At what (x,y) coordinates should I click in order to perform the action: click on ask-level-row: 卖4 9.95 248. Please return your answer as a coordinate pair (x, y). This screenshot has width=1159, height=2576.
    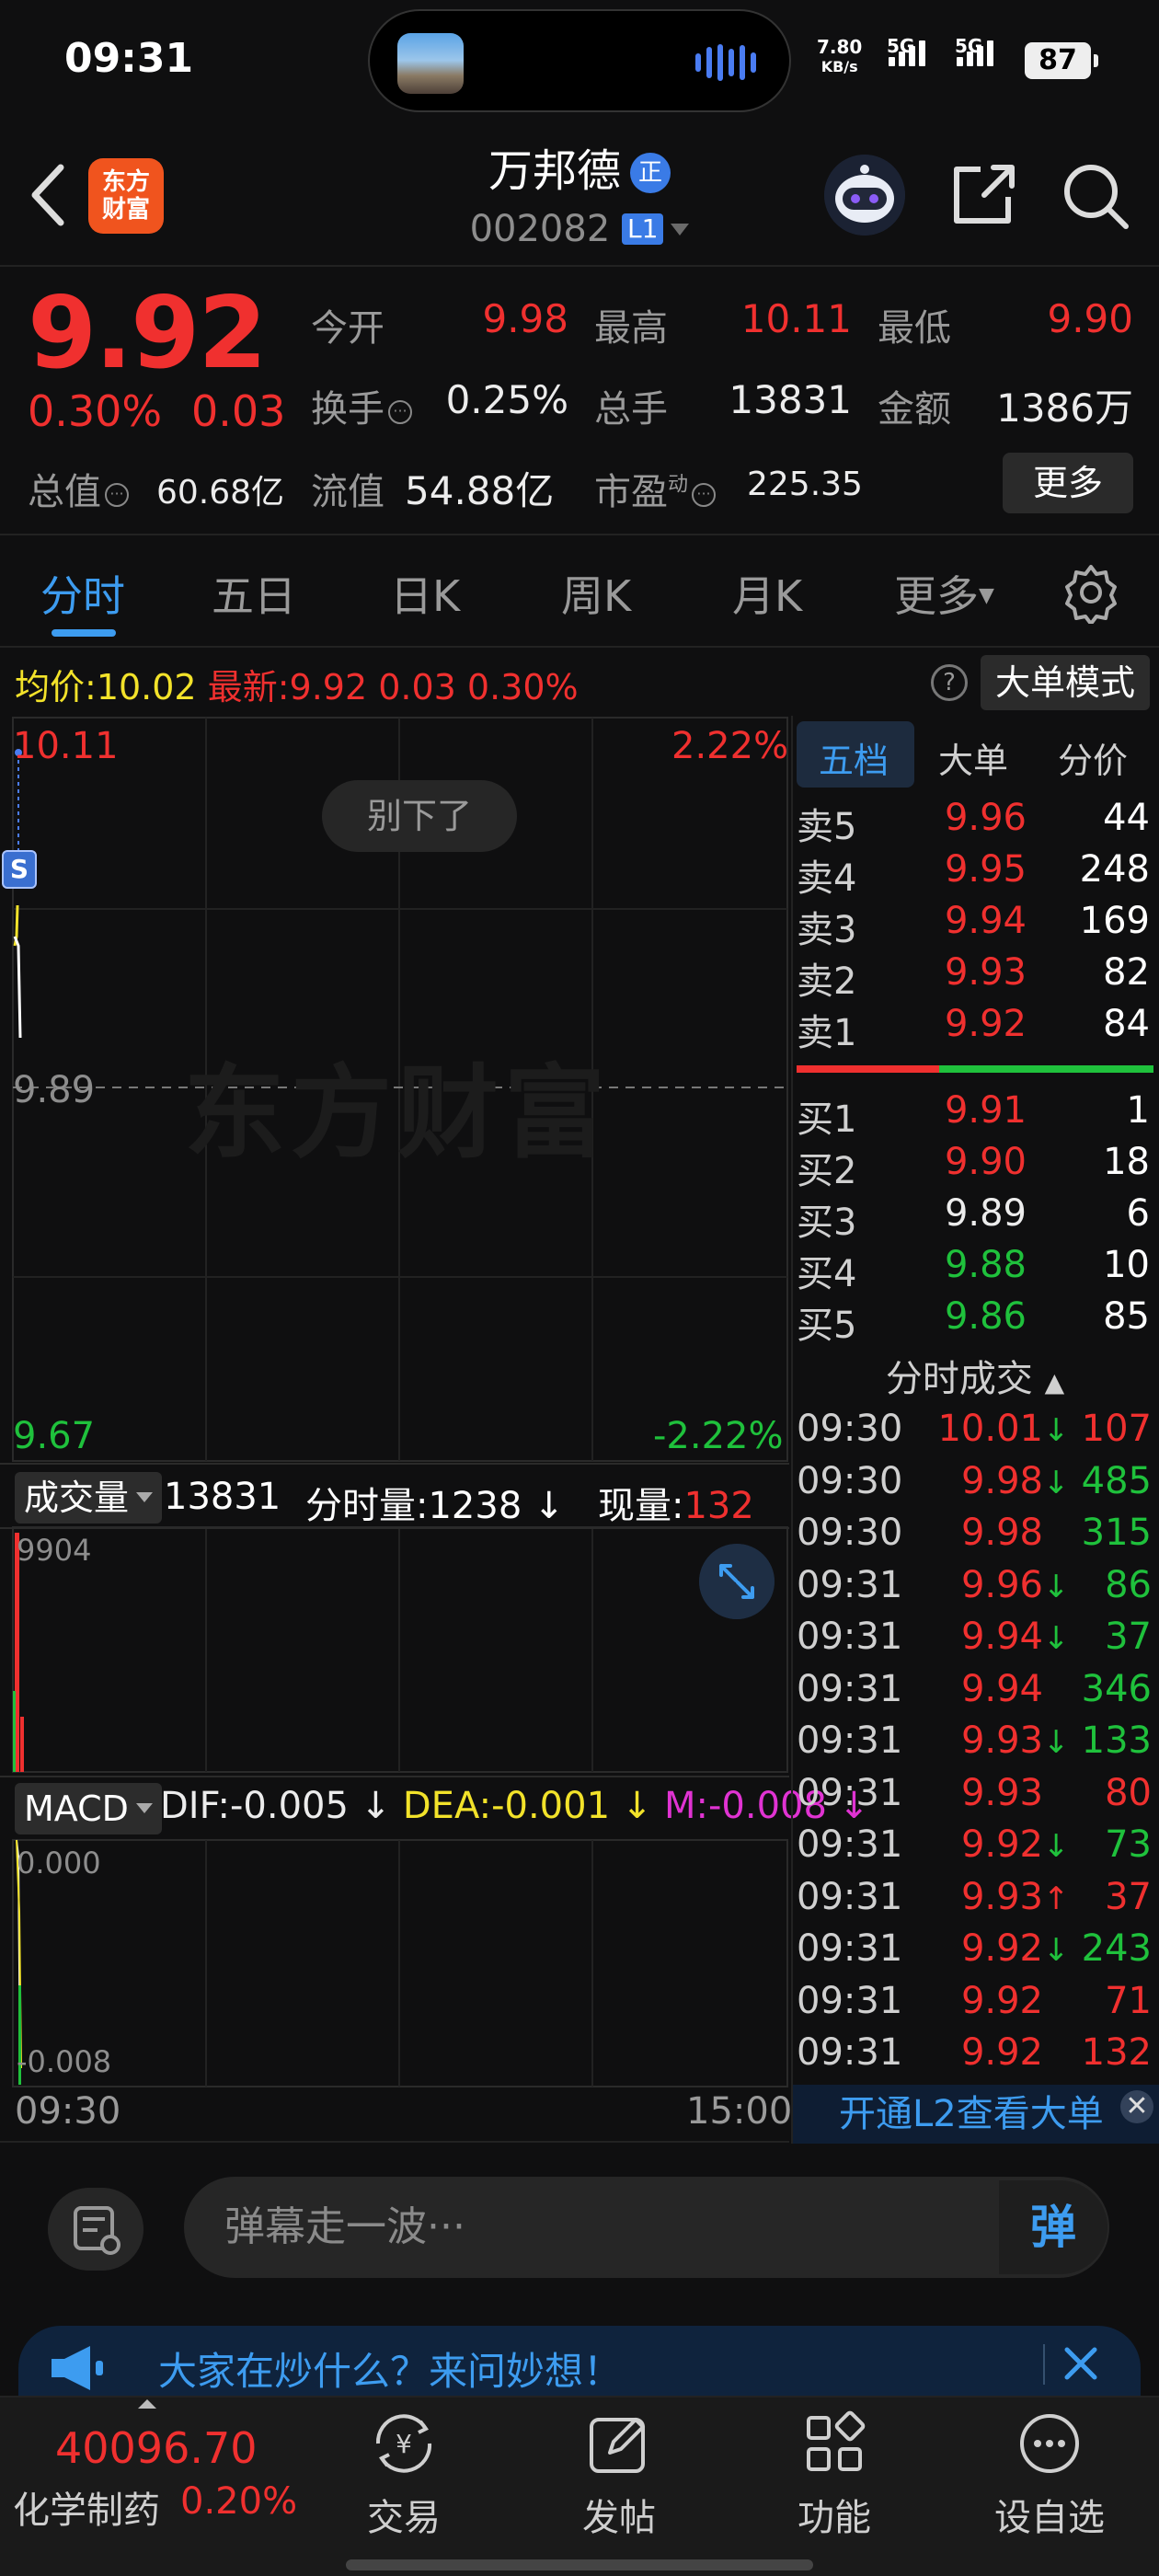
    Looking at the image, I should click on (976, 874).